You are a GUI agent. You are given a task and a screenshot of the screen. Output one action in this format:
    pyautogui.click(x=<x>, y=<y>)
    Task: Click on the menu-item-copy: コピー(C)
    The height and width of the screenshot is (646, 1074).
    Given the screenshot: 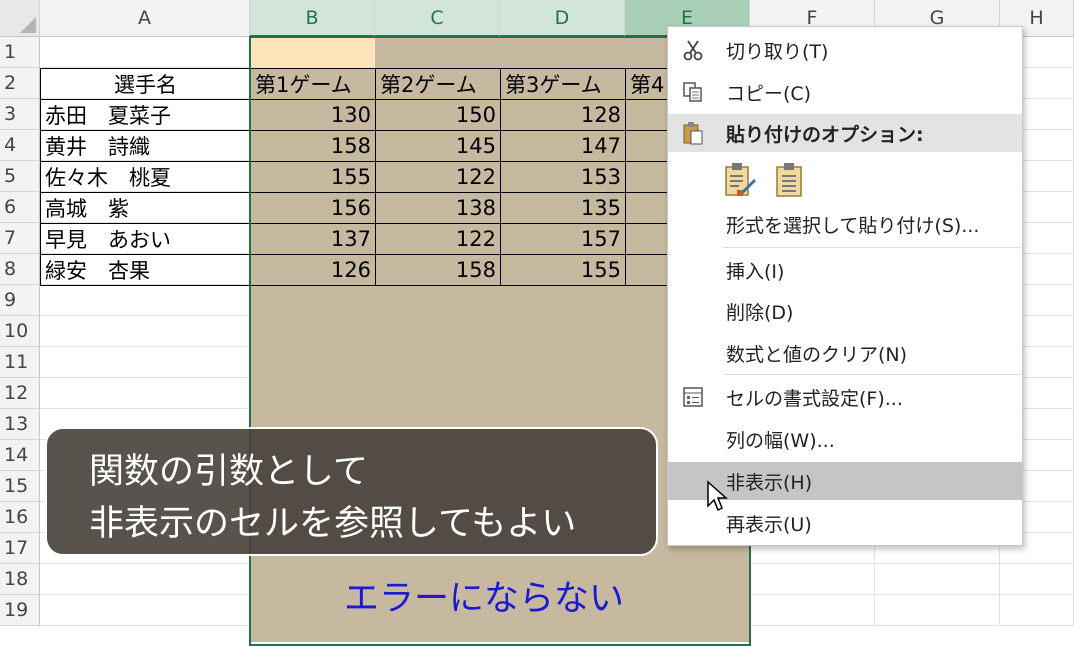 What is the action you would take?
    pyautogui.click(x=845, y=92)
    